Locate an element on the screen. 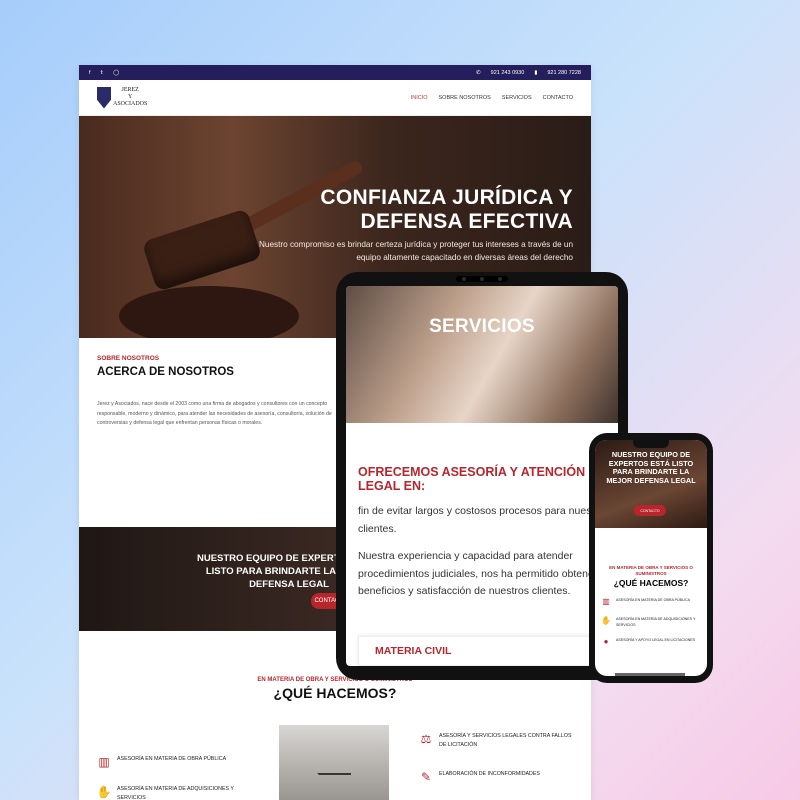  pen-icon: ✎ is located at coordinates (426, 776).